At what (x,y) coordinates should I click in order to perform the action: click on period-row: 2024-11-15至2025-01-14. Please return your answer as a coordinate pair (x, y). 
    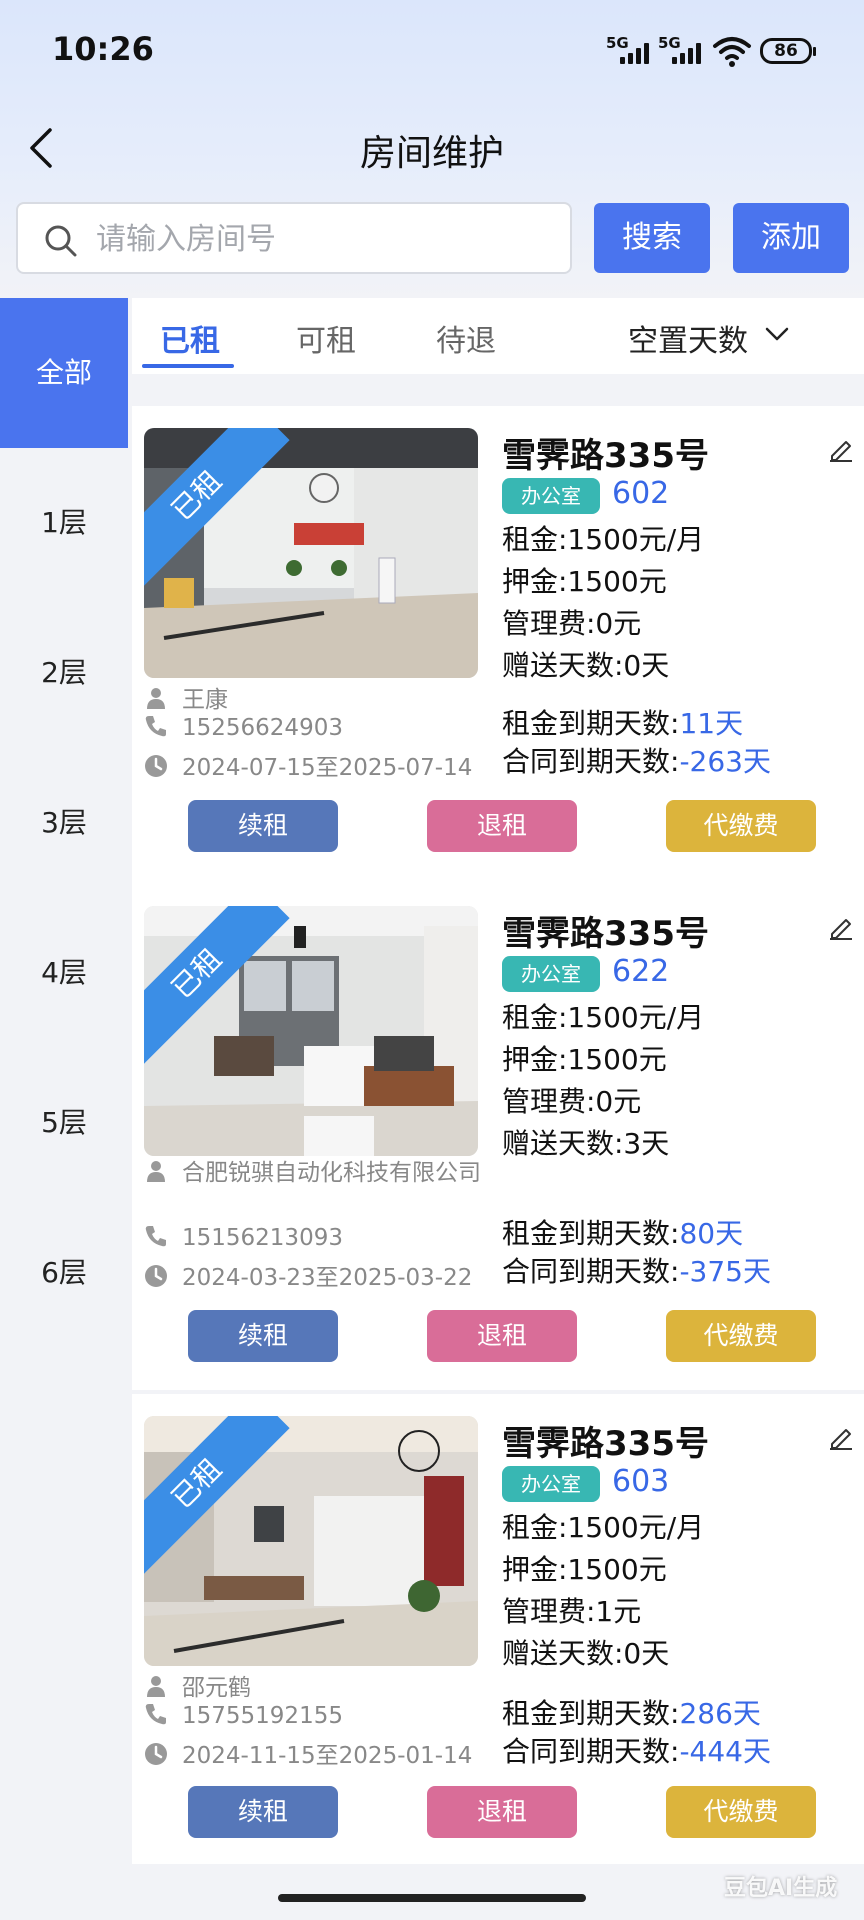
    Looking at the image, I should click on (308, 1753).